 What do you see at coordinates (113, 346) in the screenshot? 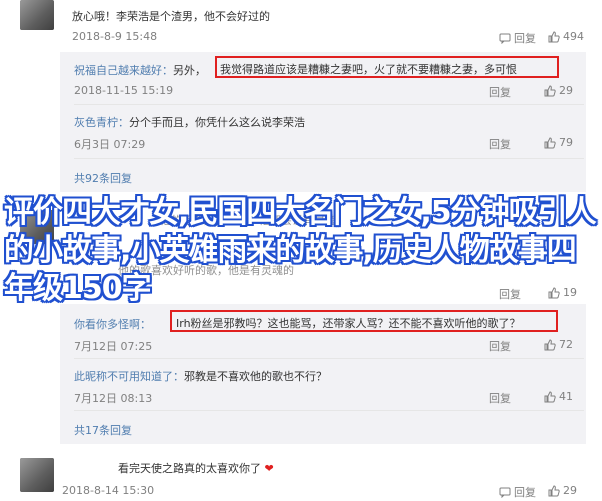
I see `reply-time: 7月12日 07:25` at bounding box center [113, 346].